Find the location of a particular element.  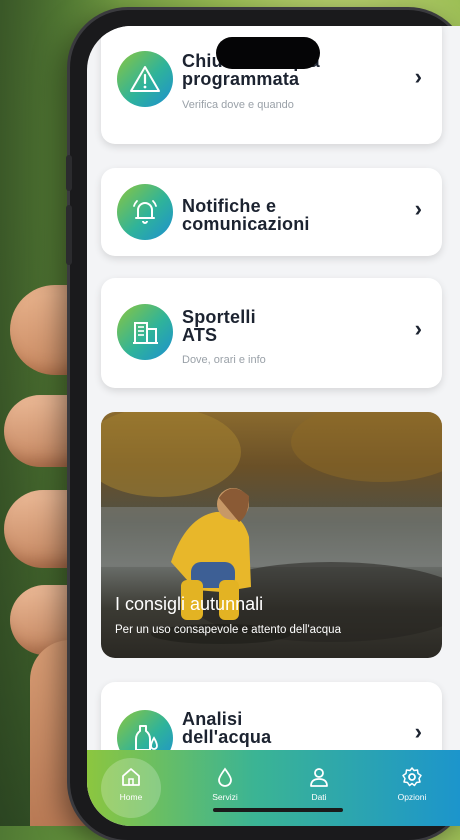

dynamic-island is located at coordinates (268, 53).